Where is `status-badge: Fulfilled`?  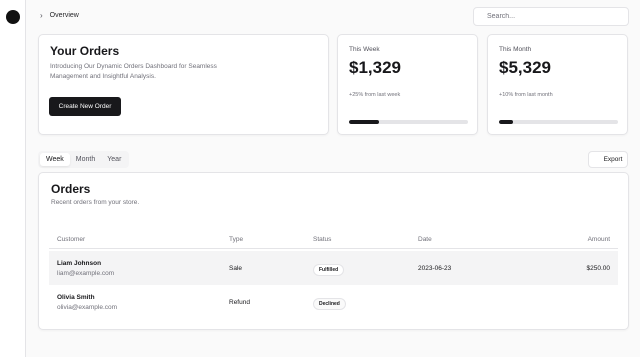
status-badge: Fulfilled is located at coordinates (329, 270).